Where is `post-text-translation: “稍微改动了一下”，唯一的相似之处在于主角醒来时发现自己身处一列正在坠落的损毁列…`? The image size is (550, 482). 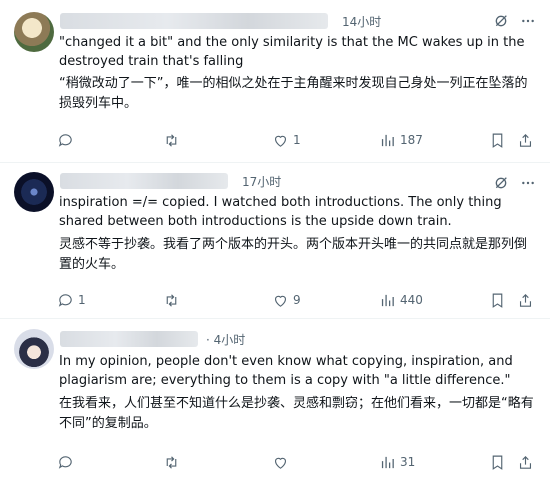 post-text-translation: “稍微改动了一下”，唯一的相似之处在于主角醒来时发现自己身处一列正在坠落的损毁列… is located at coordinates (293, 93).